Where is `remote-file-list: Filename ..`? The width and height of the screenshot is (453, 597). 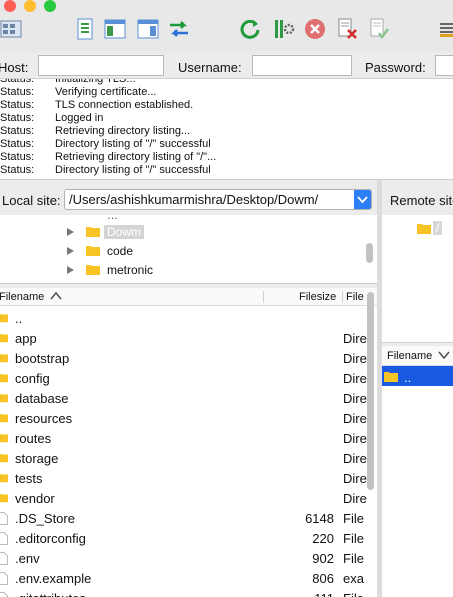 remote-file-list: Filename .. is located at coordinates (417, 471).